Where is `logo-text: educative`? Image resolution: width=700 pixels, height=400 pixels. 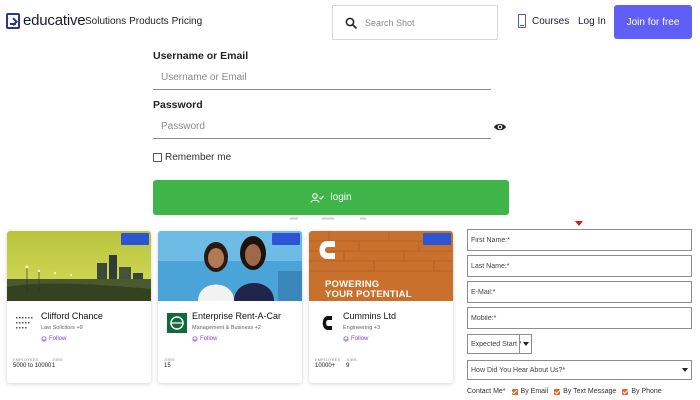 logo-text: educative is located at coordinates (54, 20).